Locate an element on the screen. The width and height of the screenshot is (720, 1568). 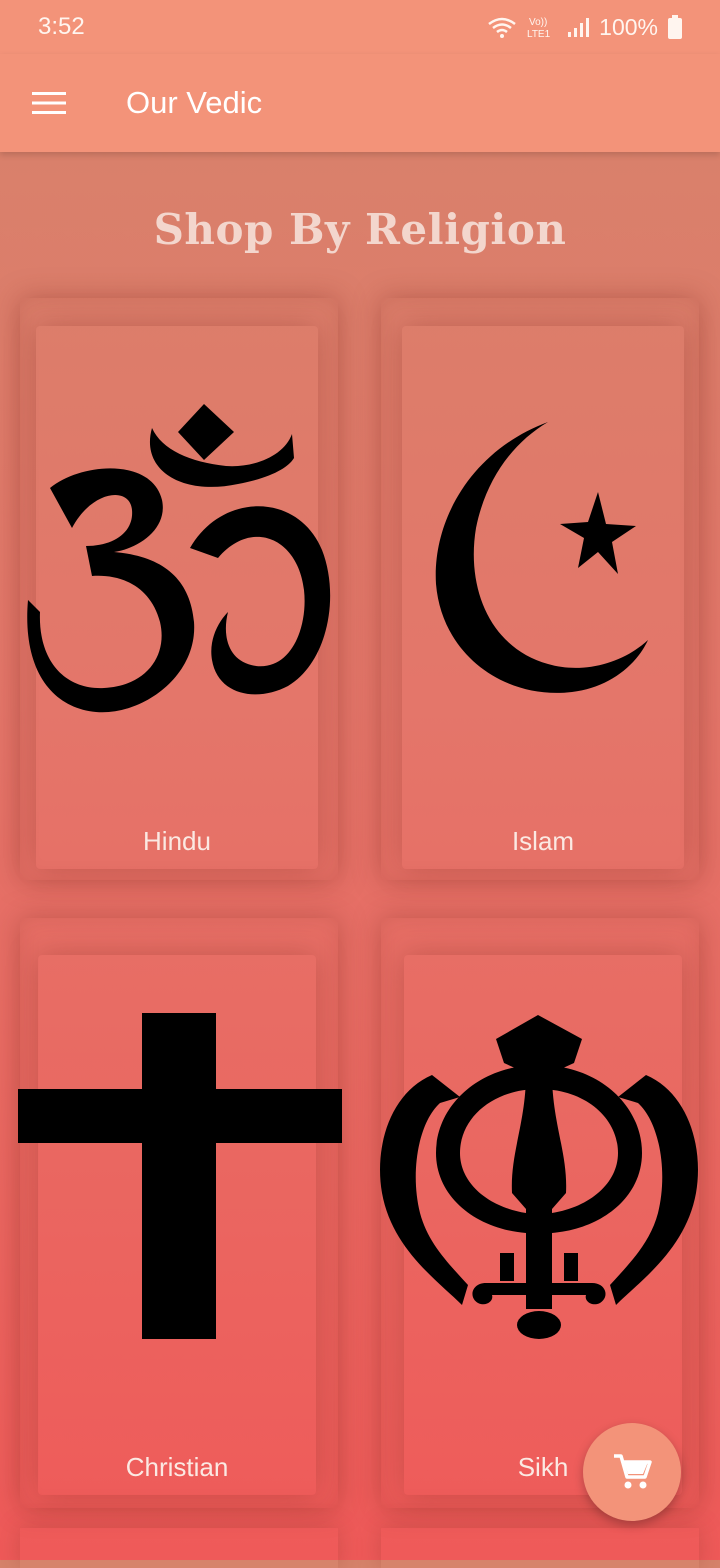
status-time: 3:52 is located at coordinates (61, 26).